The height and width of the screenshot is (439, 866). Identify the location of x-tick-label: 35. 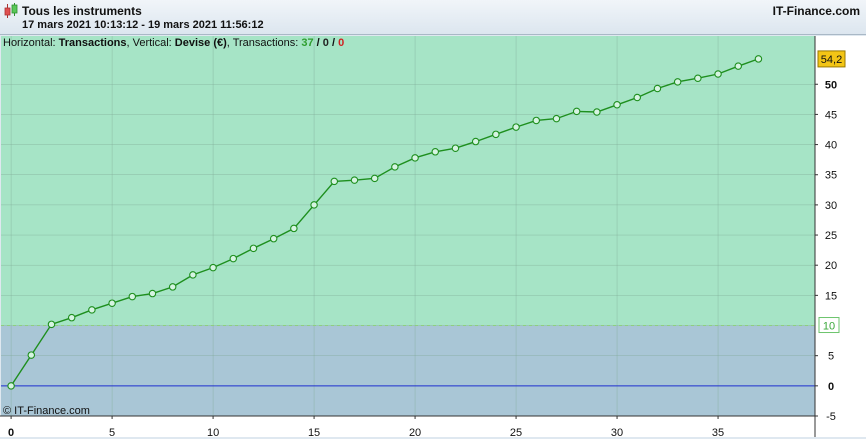
(718, 433).